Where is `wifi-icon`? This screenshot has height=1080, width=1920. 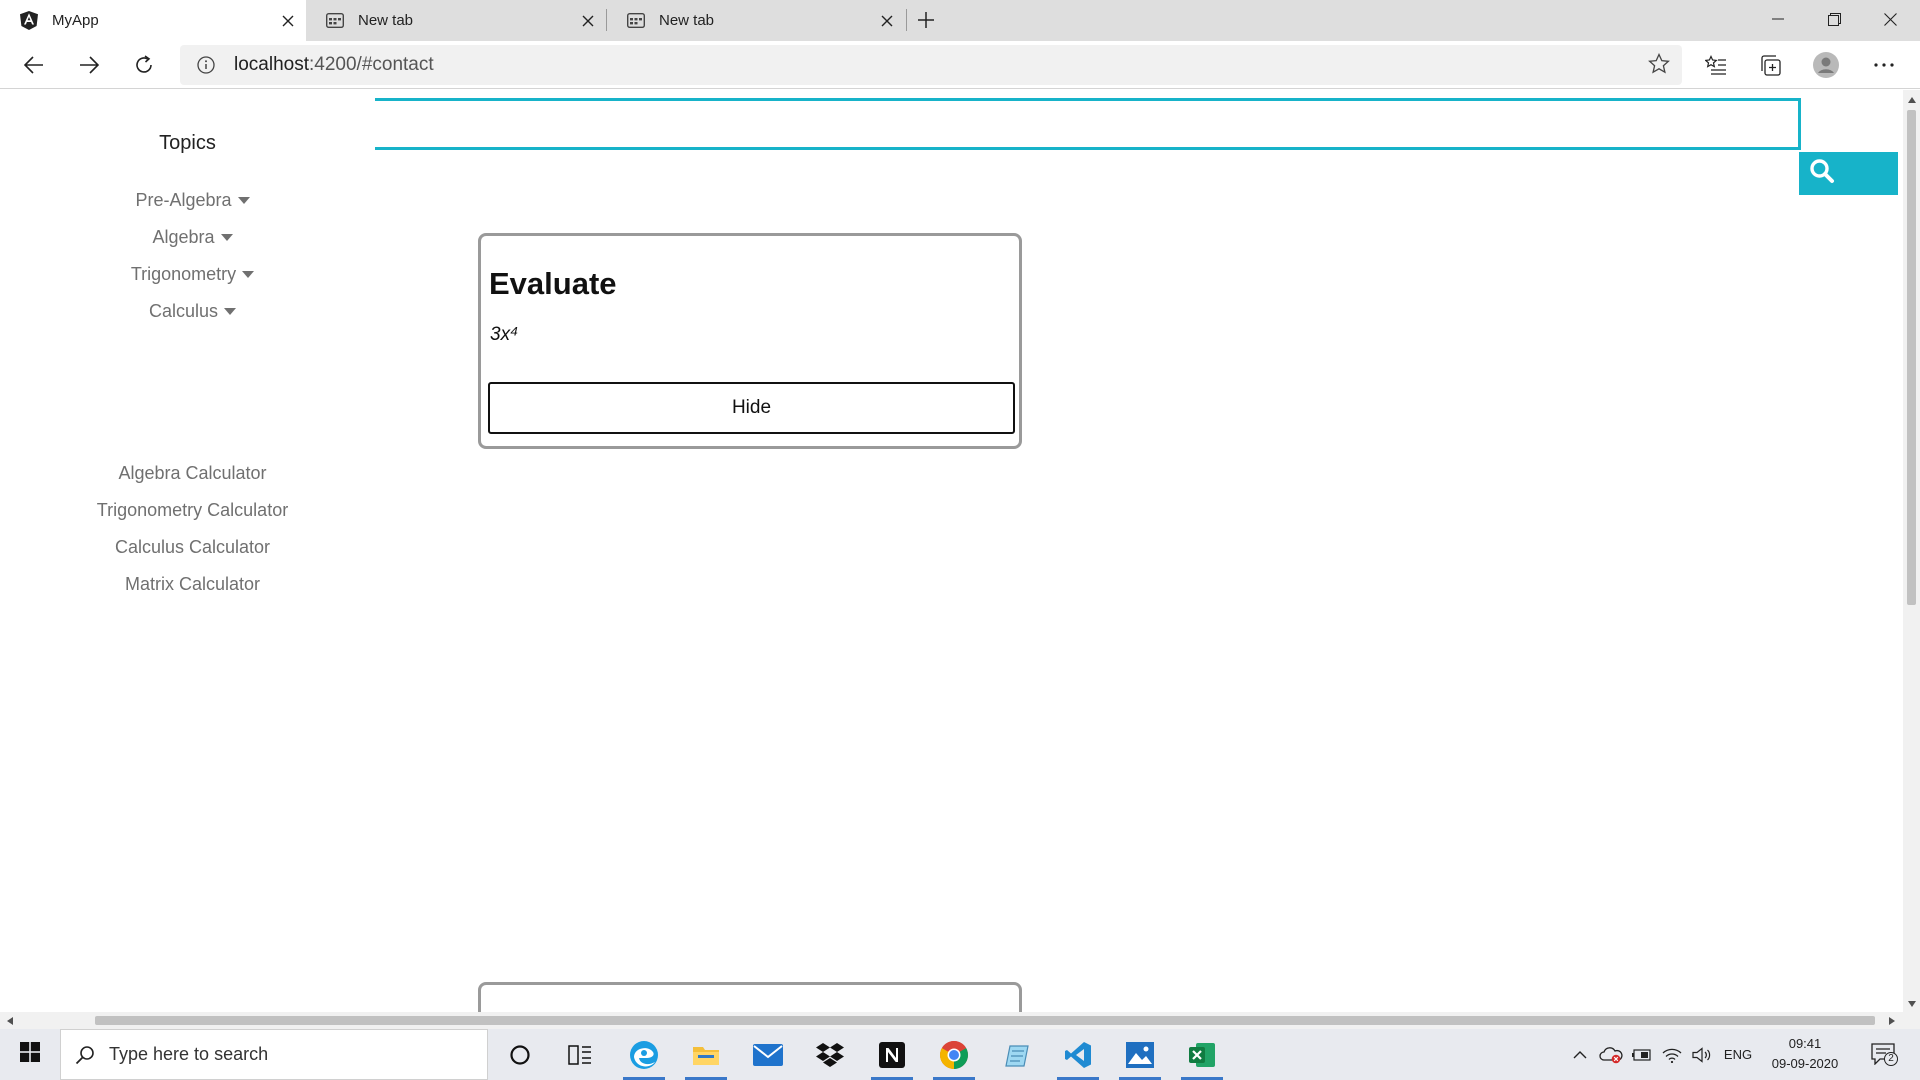 wifi-icon is located at coordinates (1672, 1054).